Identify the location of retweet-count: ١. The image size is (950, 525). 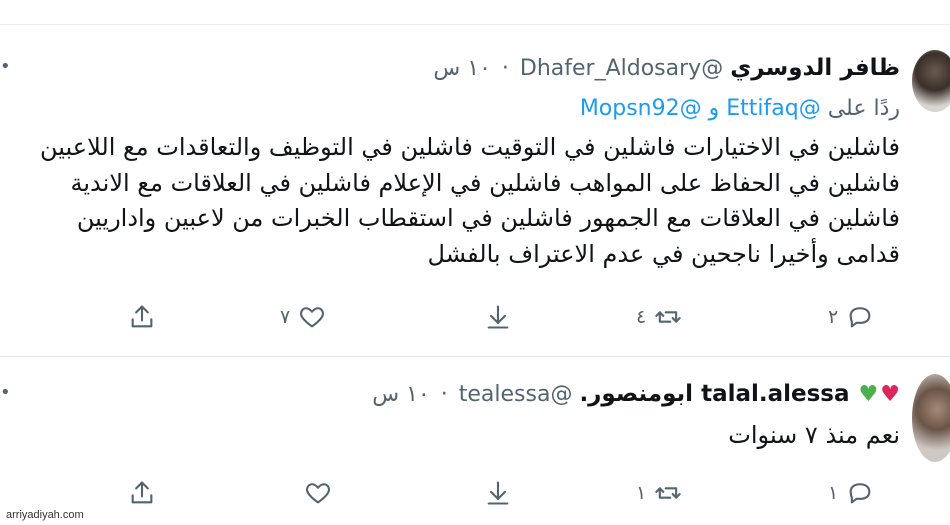
(641, 493).